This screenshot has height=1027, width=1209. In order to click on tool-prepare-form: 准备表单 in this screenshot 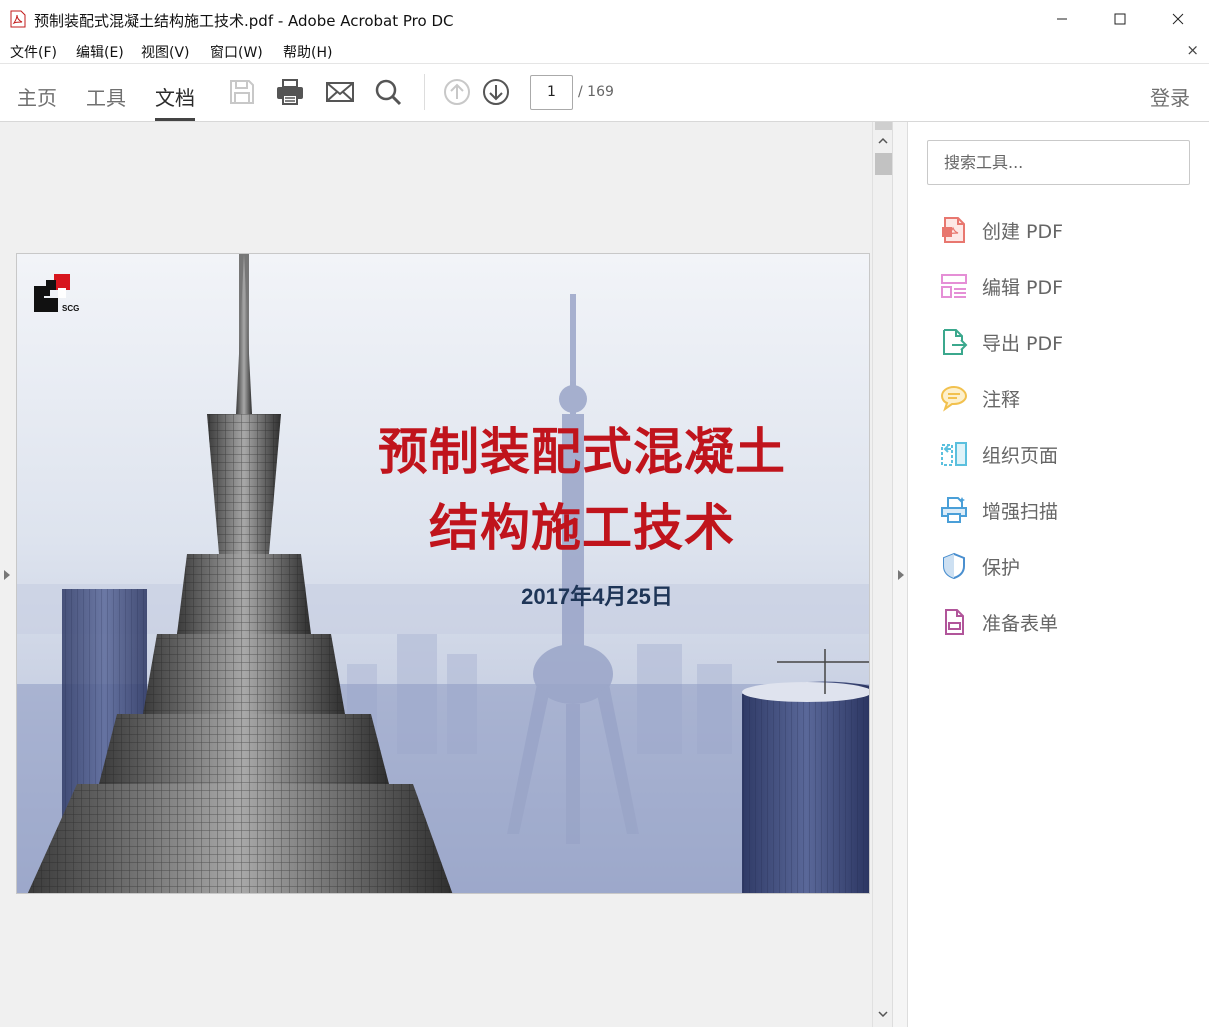, I will do `click(1063, 622)`.